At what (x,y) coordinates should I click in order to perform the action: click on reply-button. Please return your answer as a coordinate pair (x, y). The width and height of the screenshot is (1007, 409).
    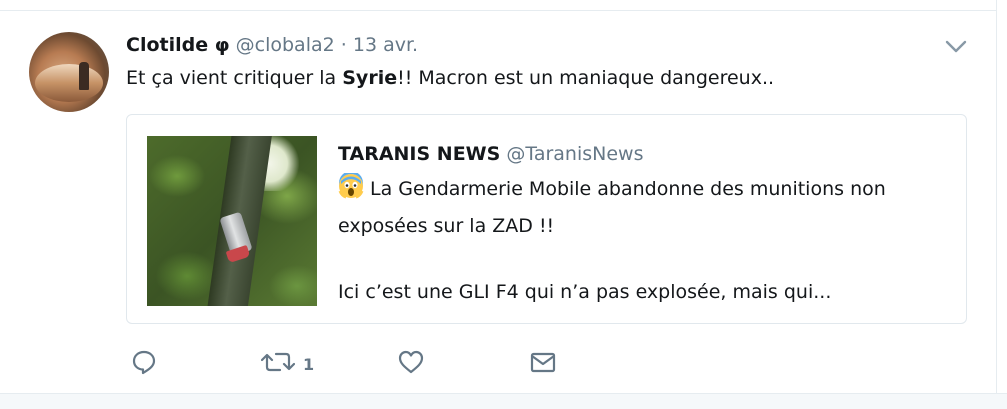
    Looking at the image, I should click on (144, 364).